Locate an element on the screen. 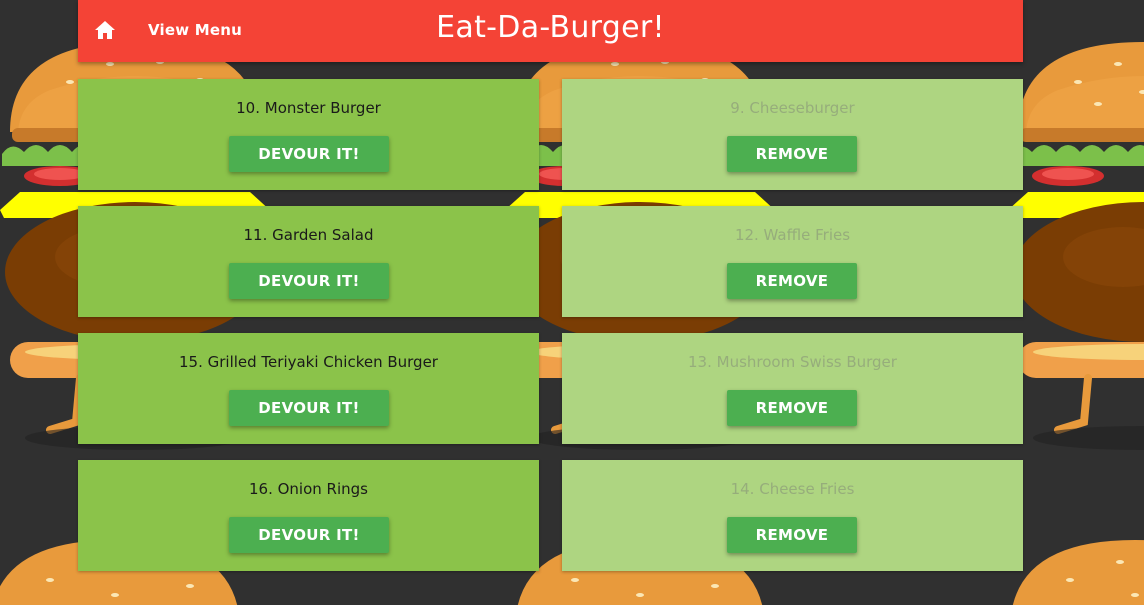 The image size is (1144, 605). devoured-burger-card: 13. Mushroom Swiss Burger REMOVE is located at coordinates (792, 388).